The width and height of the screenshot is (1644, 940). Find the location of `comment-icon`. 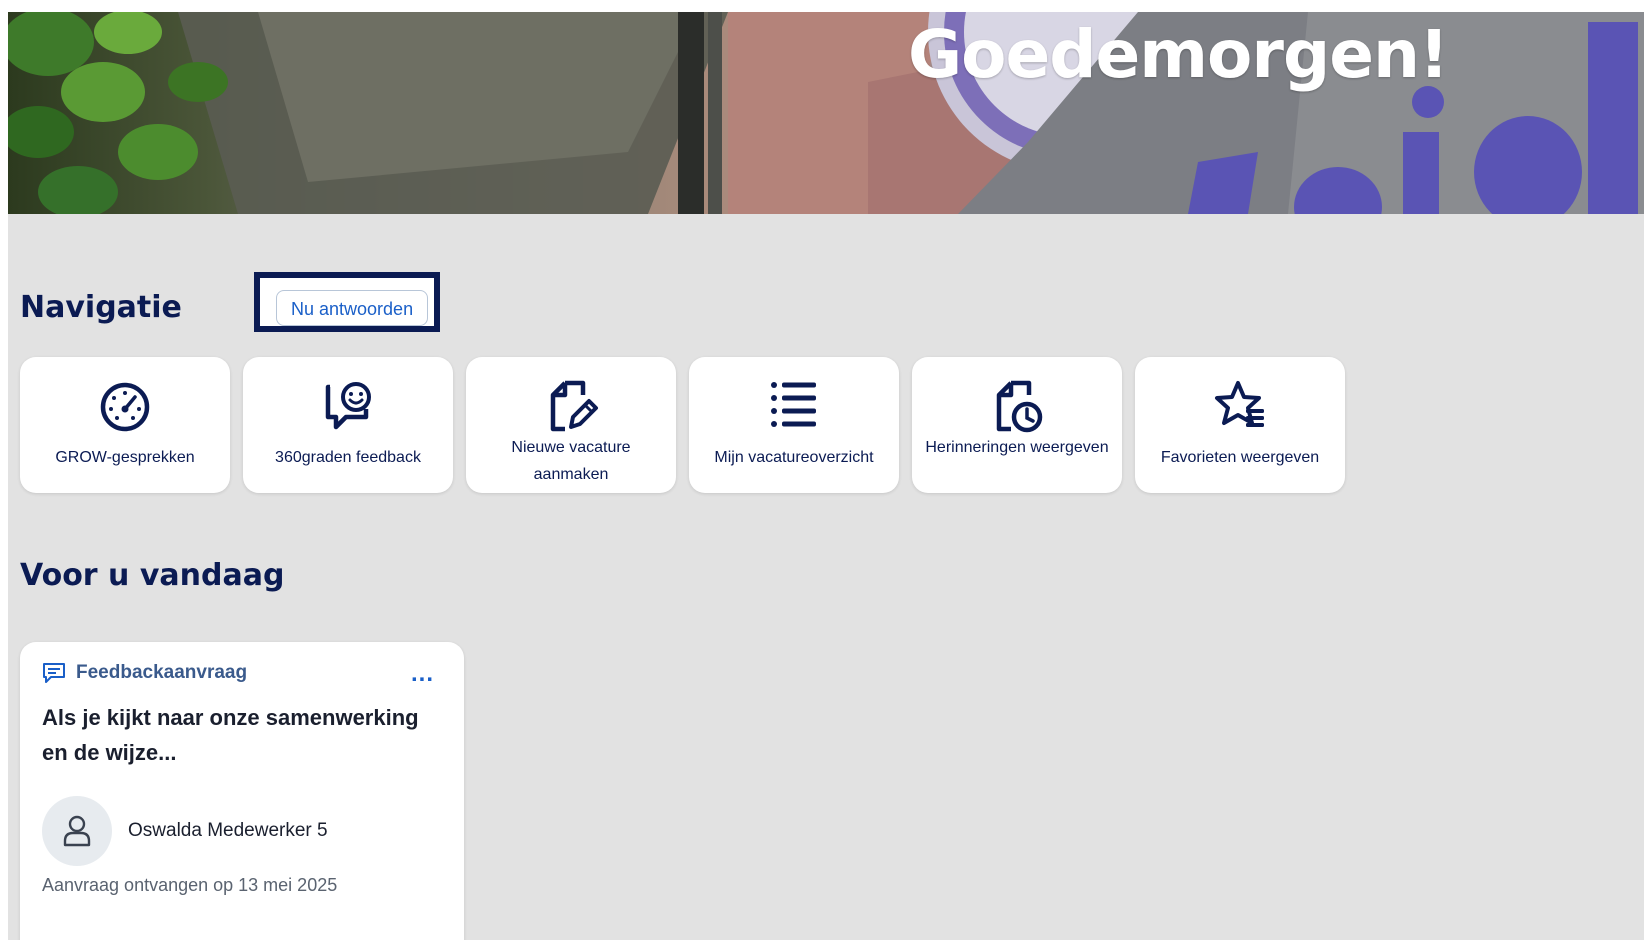

comment-icon is located at coordinates (54, 673).